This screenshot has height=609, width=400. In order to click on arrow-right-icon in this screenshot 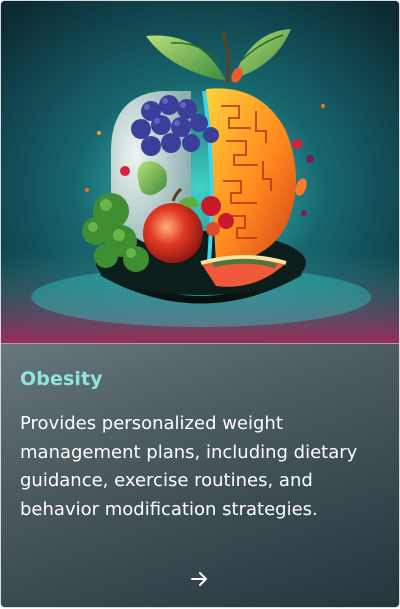, I will do `click(199, 579)`.